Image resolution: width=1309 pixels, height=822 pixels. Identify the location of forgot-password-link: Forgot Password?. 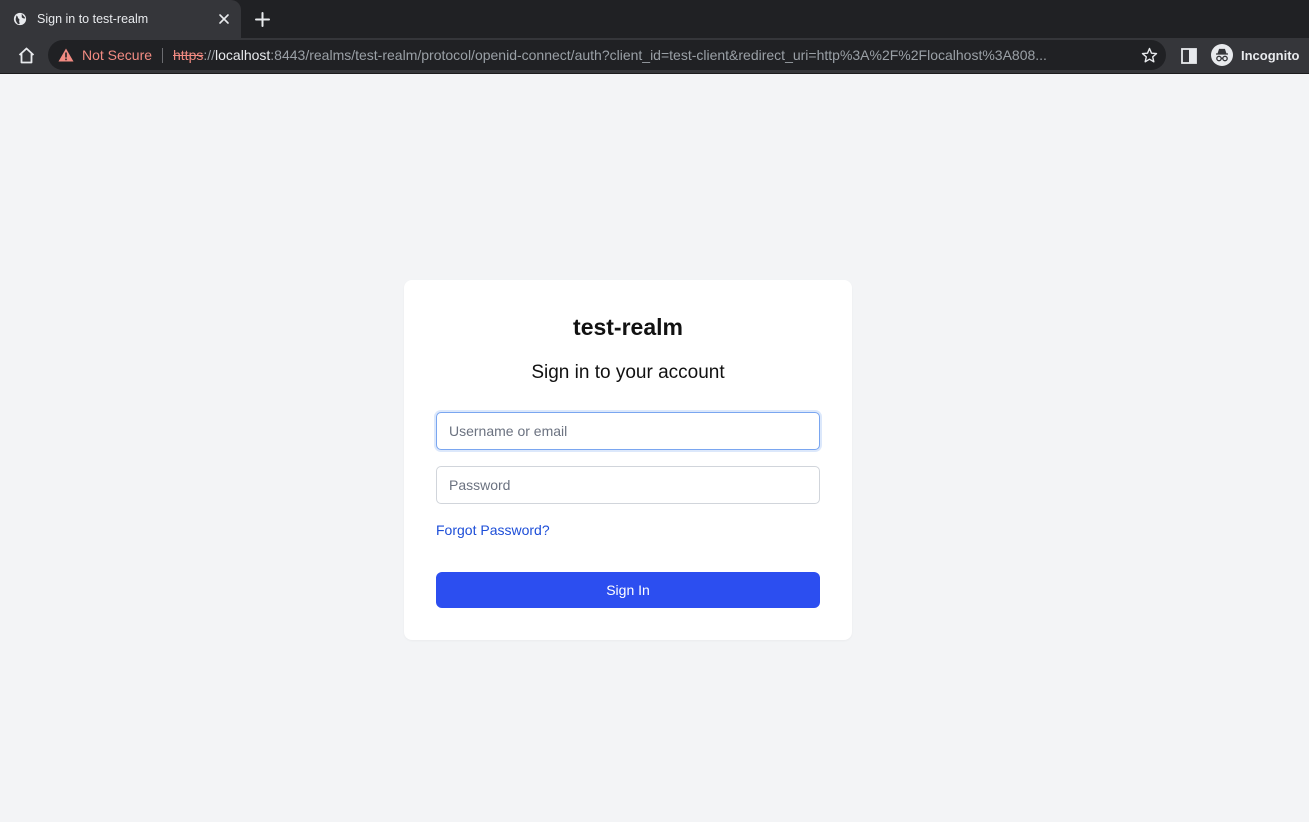
(493, 530).